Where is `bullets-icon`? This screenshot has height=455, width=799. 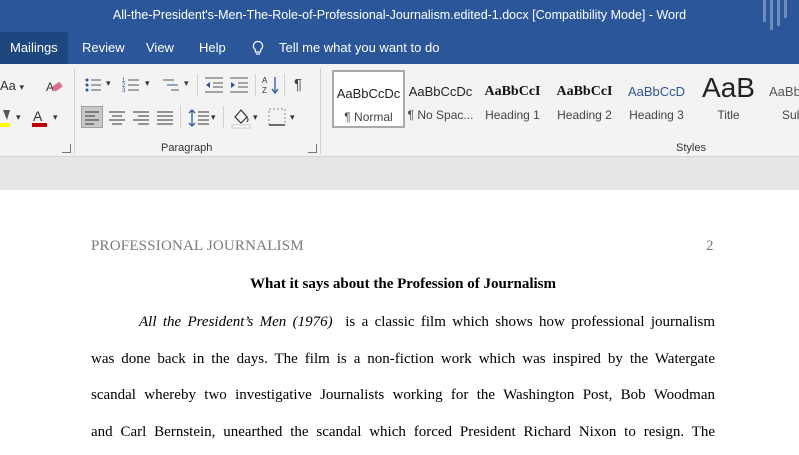 bullets-icon is located at coordinates (93, 85).